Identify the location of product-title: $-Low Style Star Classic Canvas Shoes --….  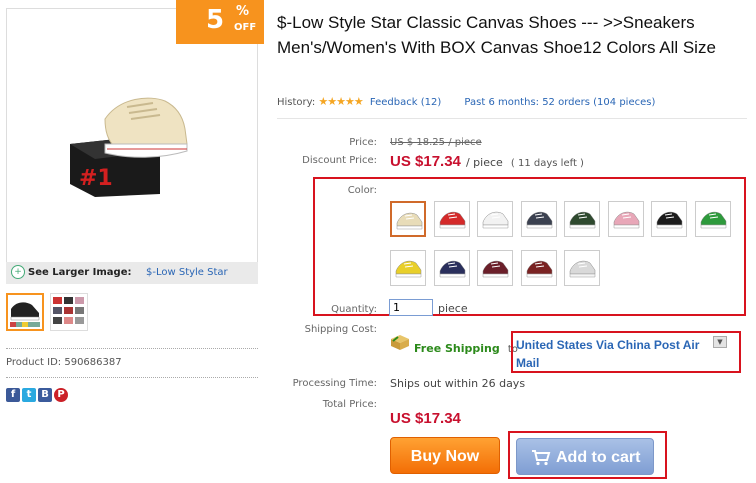
(496, 35).